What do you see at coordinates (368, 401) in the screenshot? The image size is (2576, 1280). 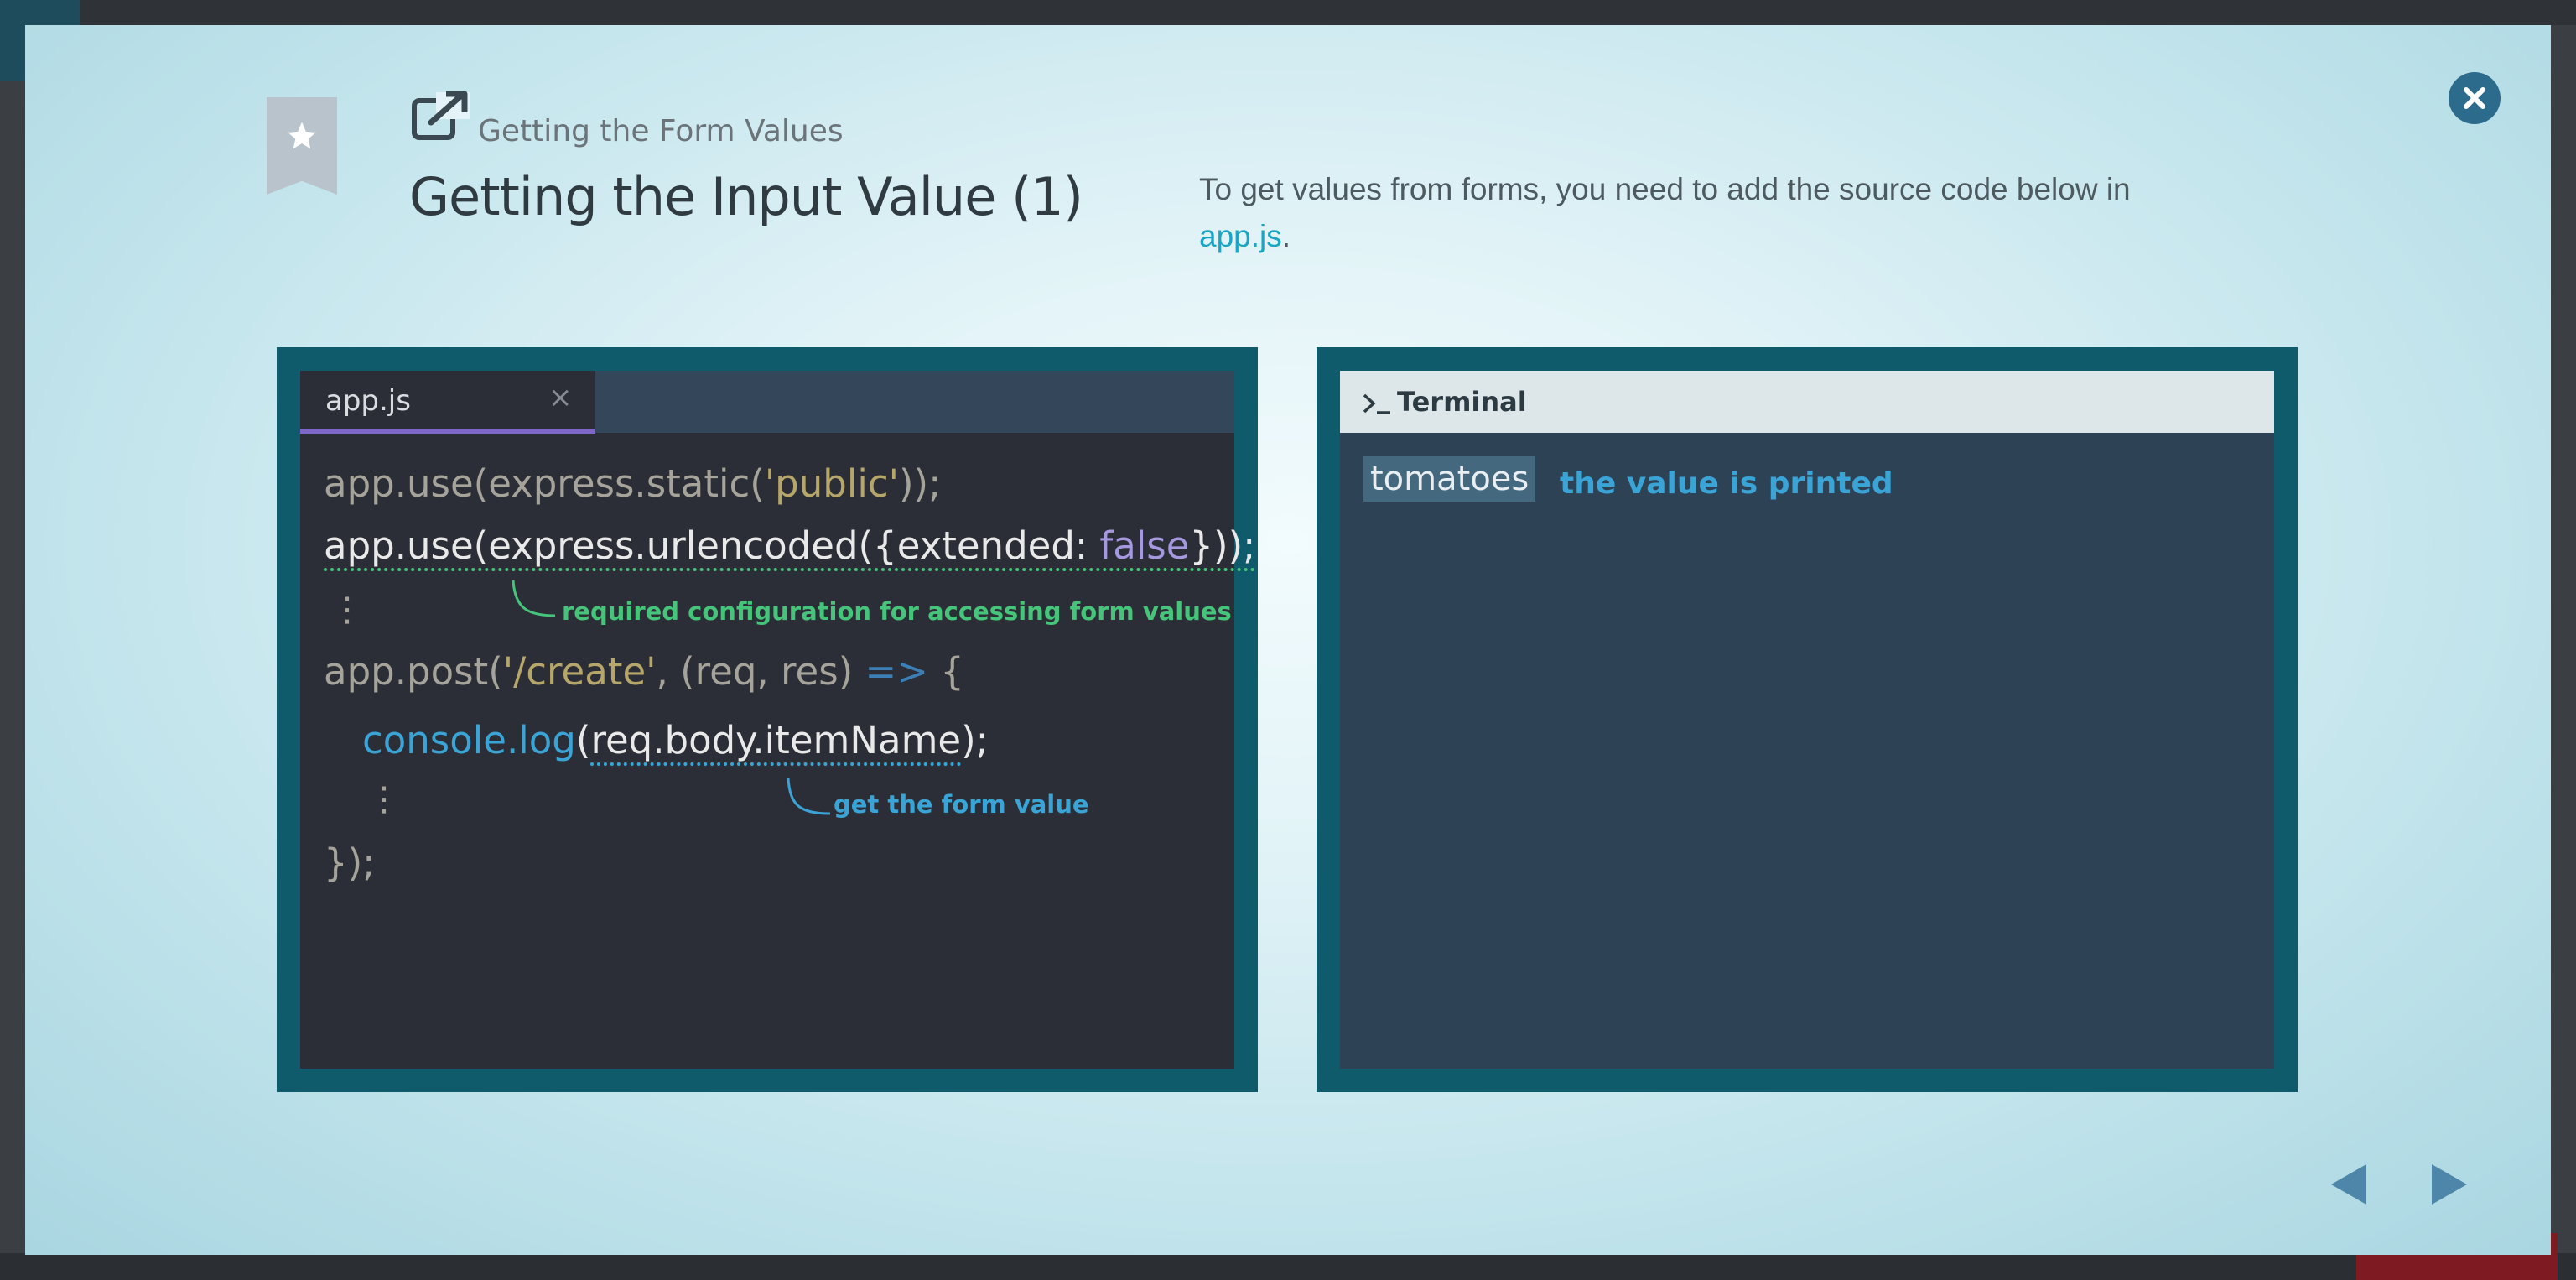 I see `tab-label: app.js` at bounding box center [368, 401].